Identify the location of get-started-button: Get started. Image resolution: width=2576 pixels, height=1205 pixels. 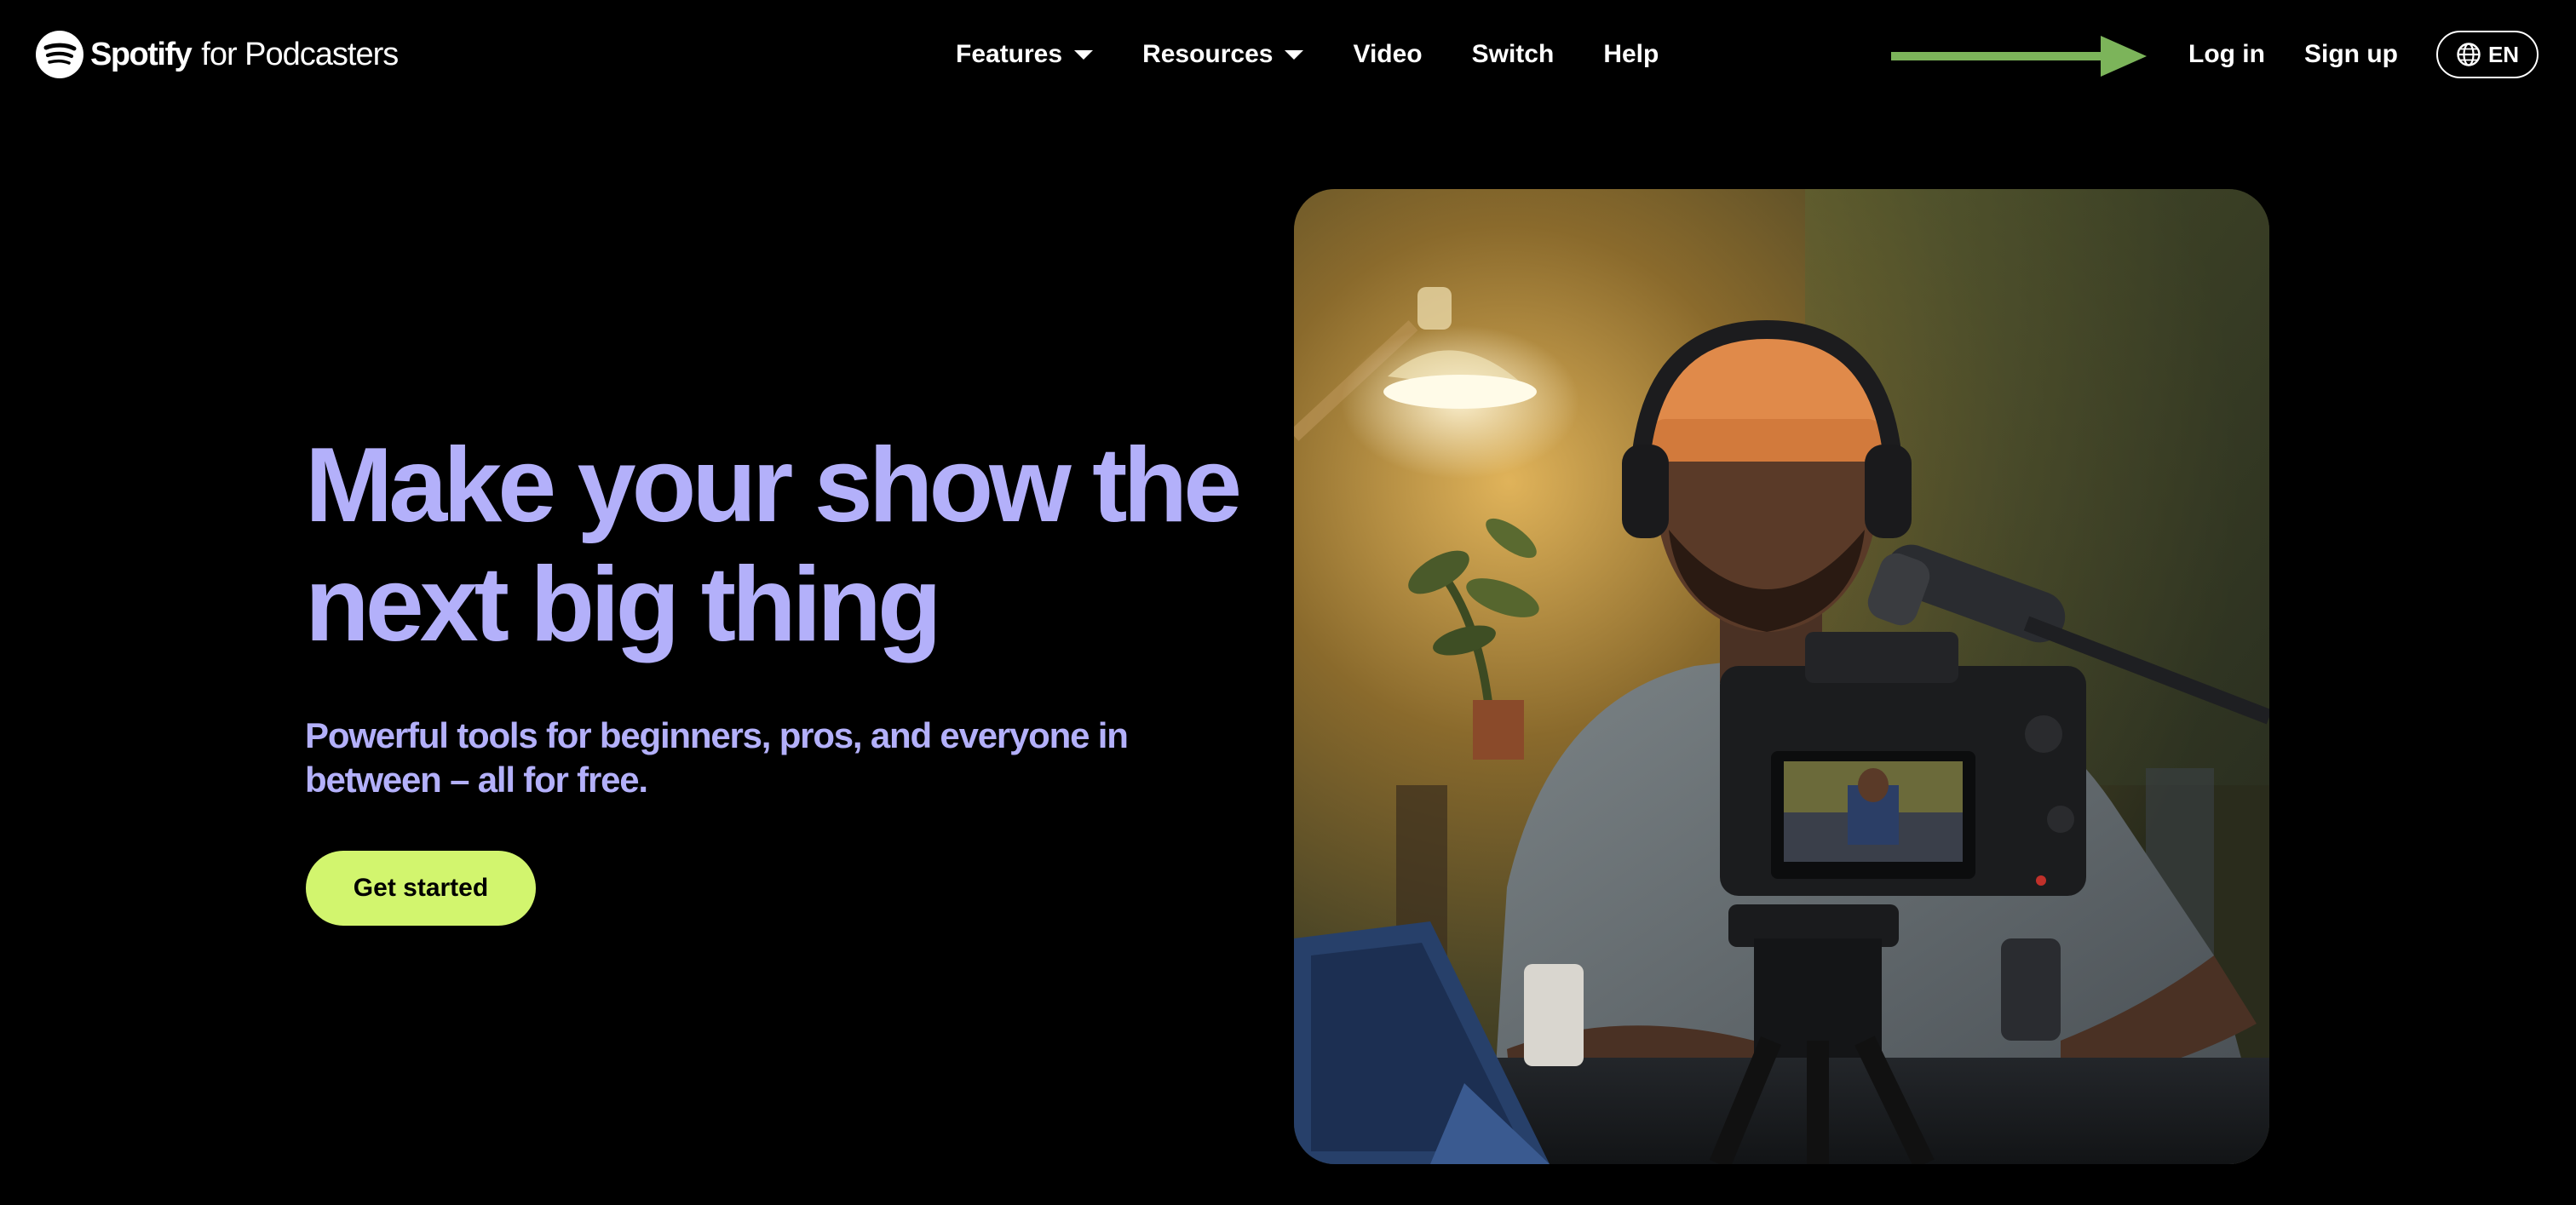
(421, 888).